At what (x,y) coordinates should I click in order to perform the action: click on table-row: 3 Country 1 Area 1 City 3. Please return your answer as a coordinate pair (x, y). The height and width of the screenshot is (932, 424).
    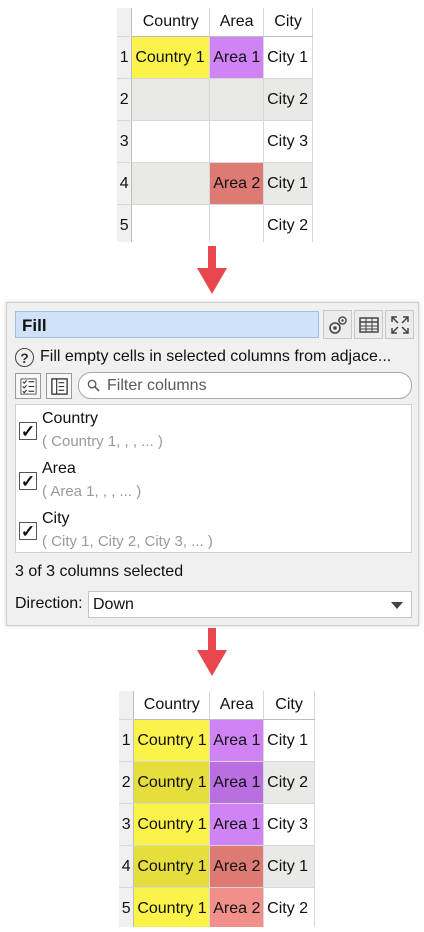
    Looking at the image, I should click on (217, 824).